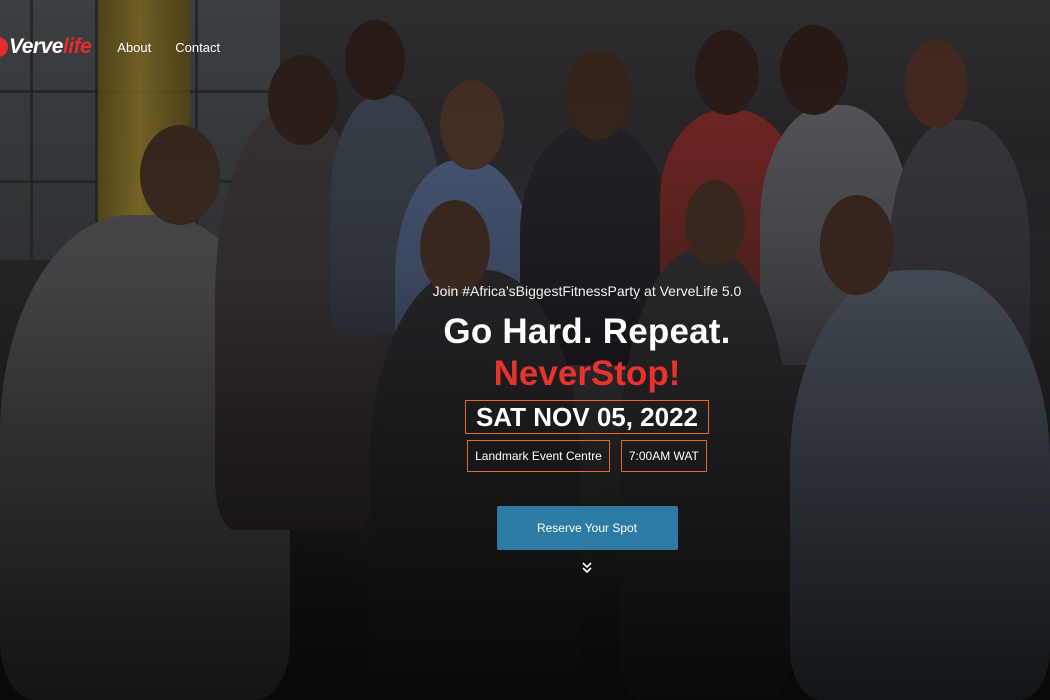 This screenshot has width=1050, height=700. I want to click on event-details: Landmark Event Centre 7:00AM WAT, so click(587, 456).